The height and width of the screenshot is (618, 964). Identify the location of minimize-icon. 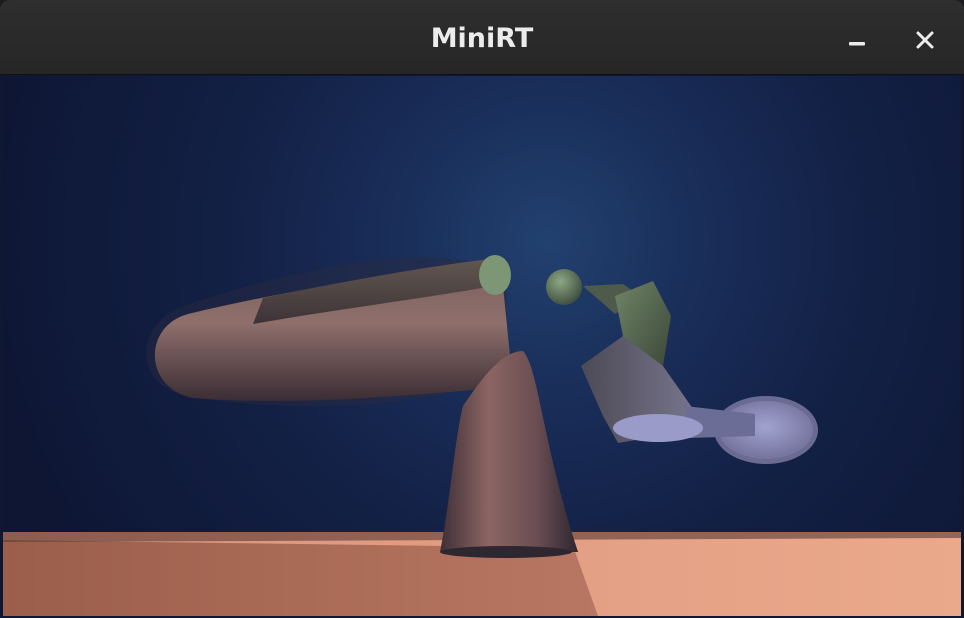
(857, 44).